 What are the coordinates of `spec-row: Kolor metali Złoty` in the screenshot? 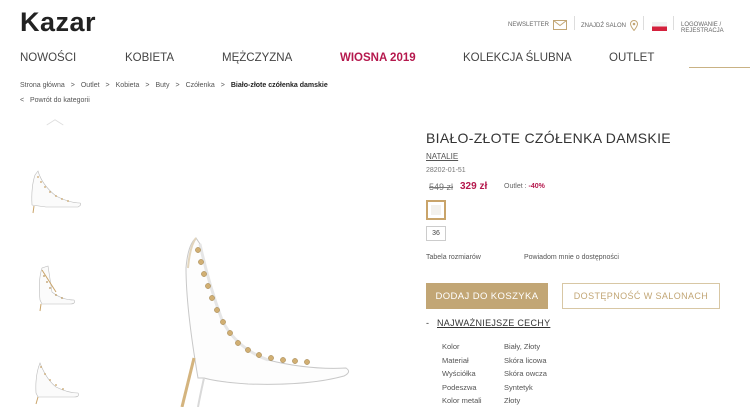 It's located at (542, 401).